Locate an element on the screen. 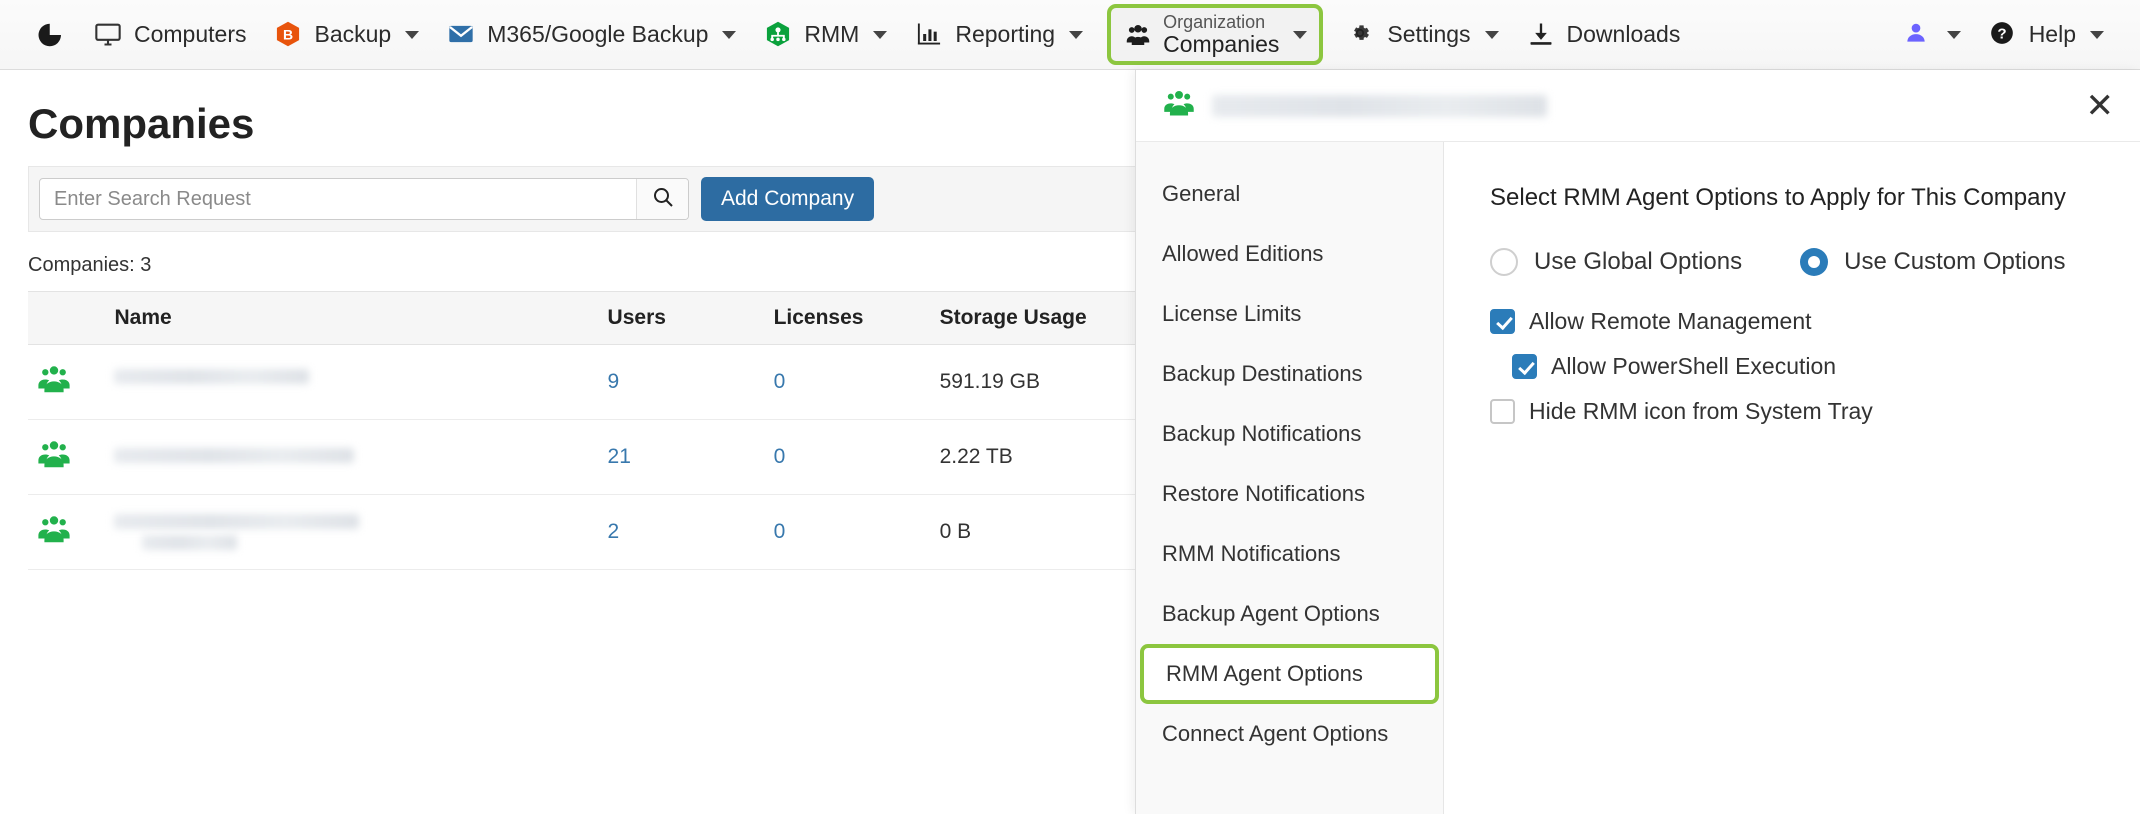 This screenshot has width=2140, height=814. radio-label-use-global-options: Use Global Options is located at coordinates (1638, 261).